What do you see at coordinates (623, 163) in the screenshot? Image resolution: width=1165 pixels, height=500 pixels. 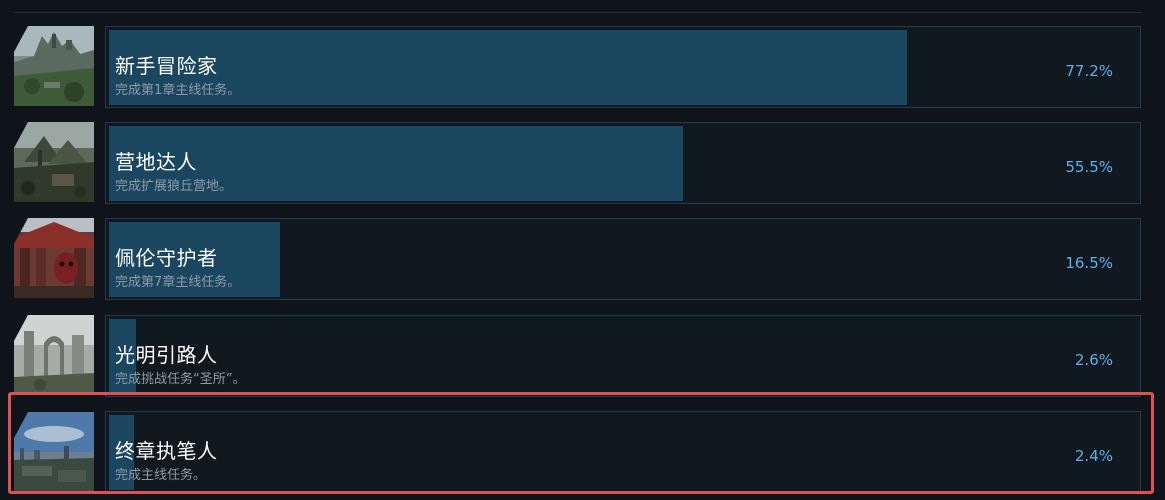 I see `achievement-progress-bar: 营地达人 完成扩展狼丘营地。 55.5%` at bounding box center [623, 163].